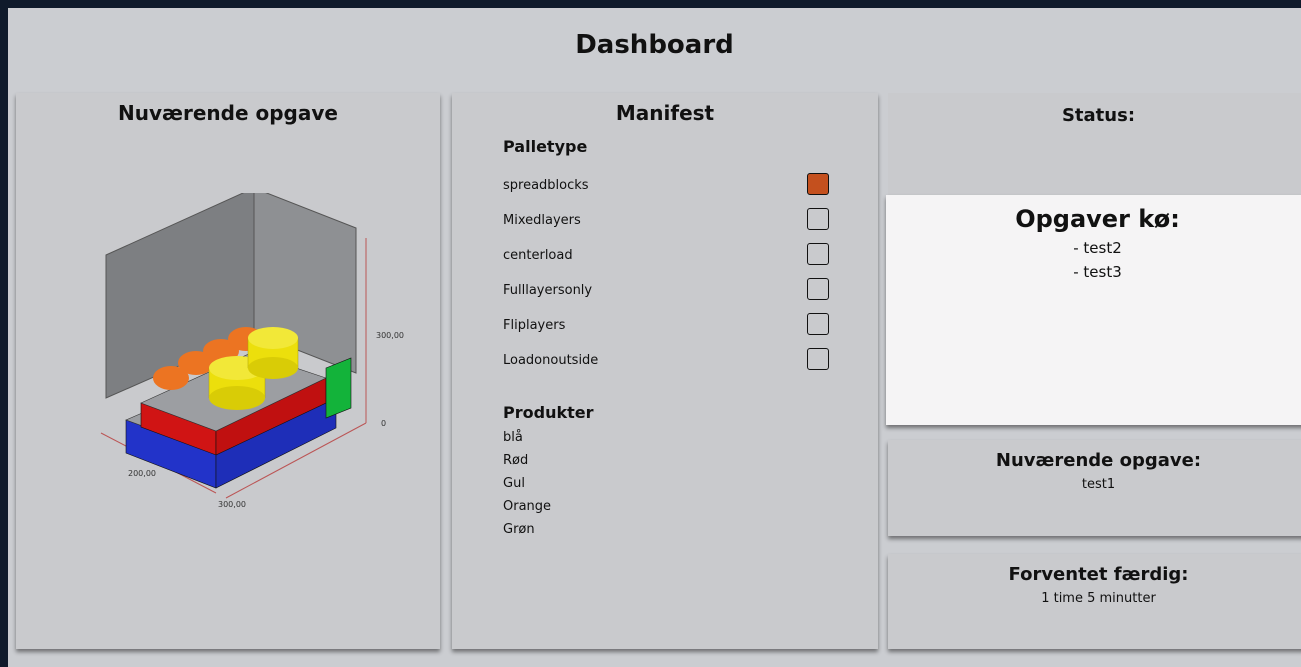  What do you see at coordinates (666, 326) in the screenshot?
I see `pallet-type-row: Fliplayers` at bounding box center [666, 326].